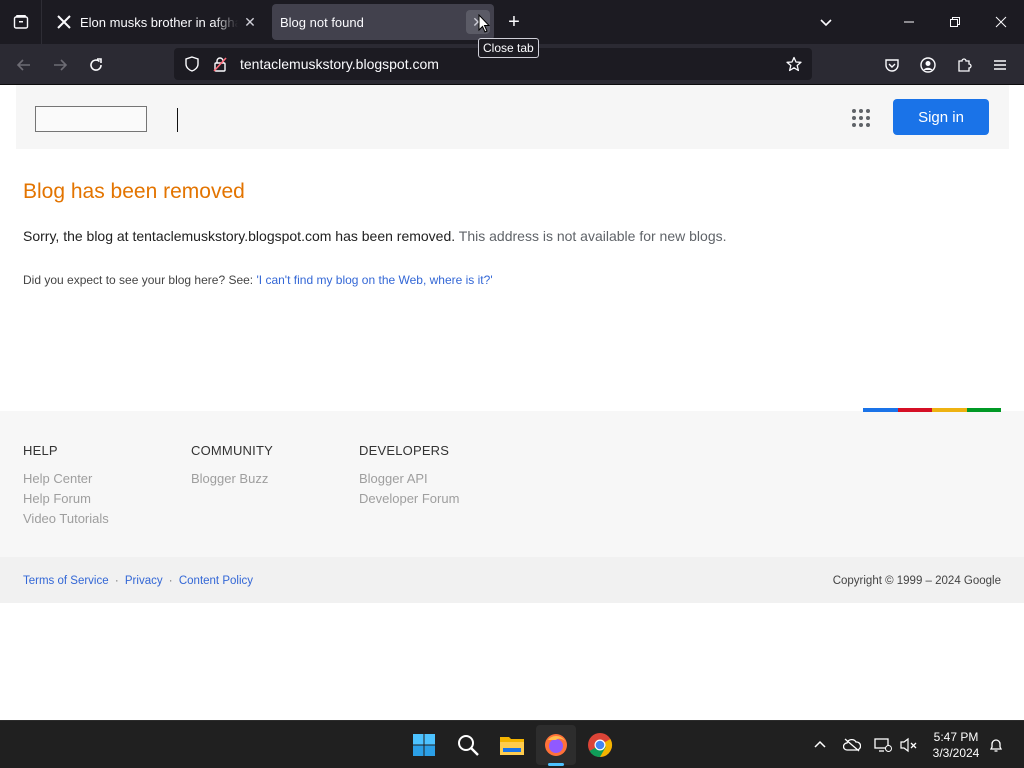  Describe the element at coordinates (66, 479) in the screenshot. I see `footer-link-help-center: Help Center` at that location.